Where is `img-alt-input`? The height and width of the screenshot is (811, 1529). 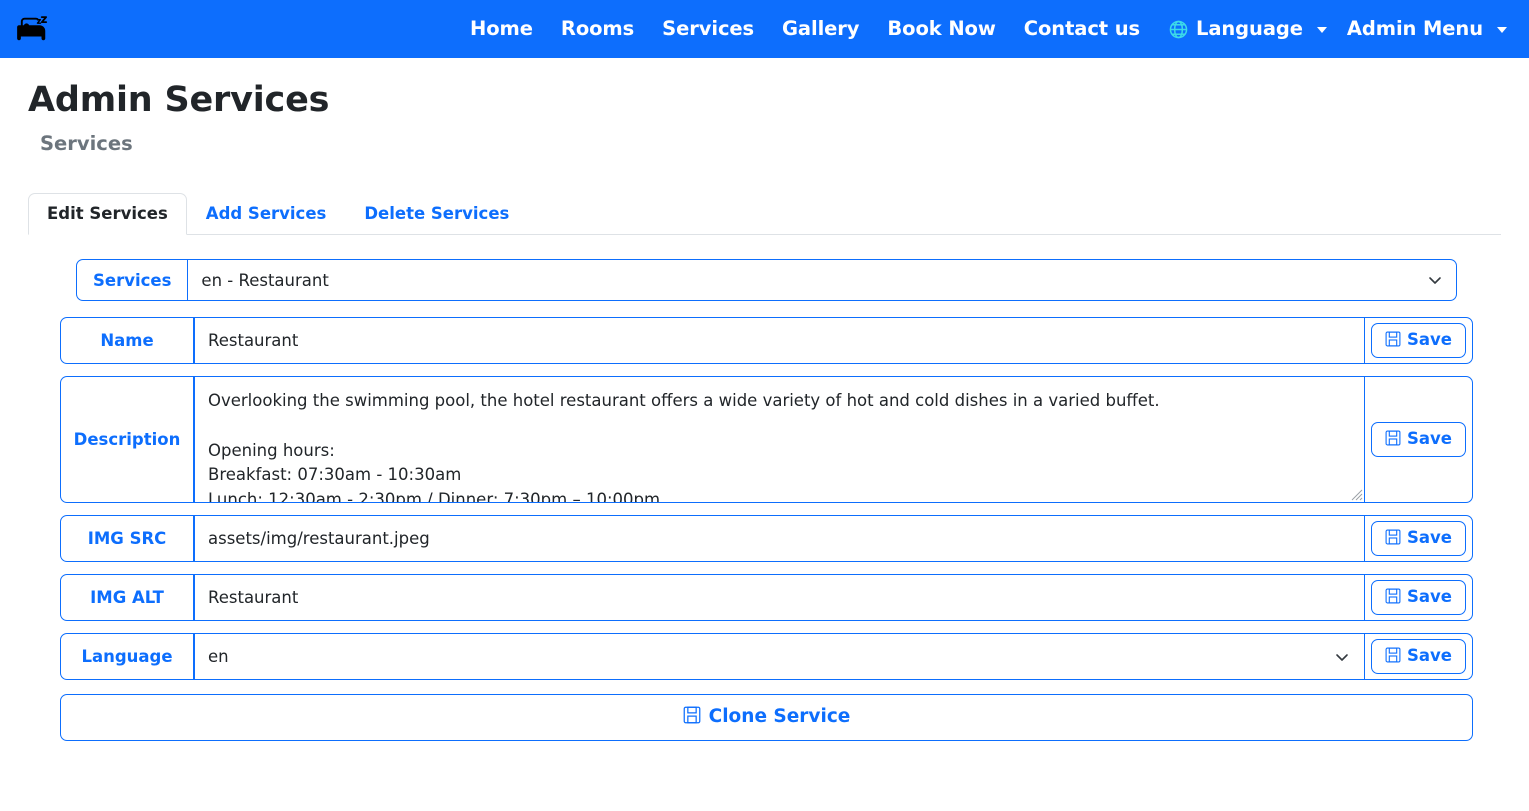 img-alt-input is located at coordinates (779, 597).